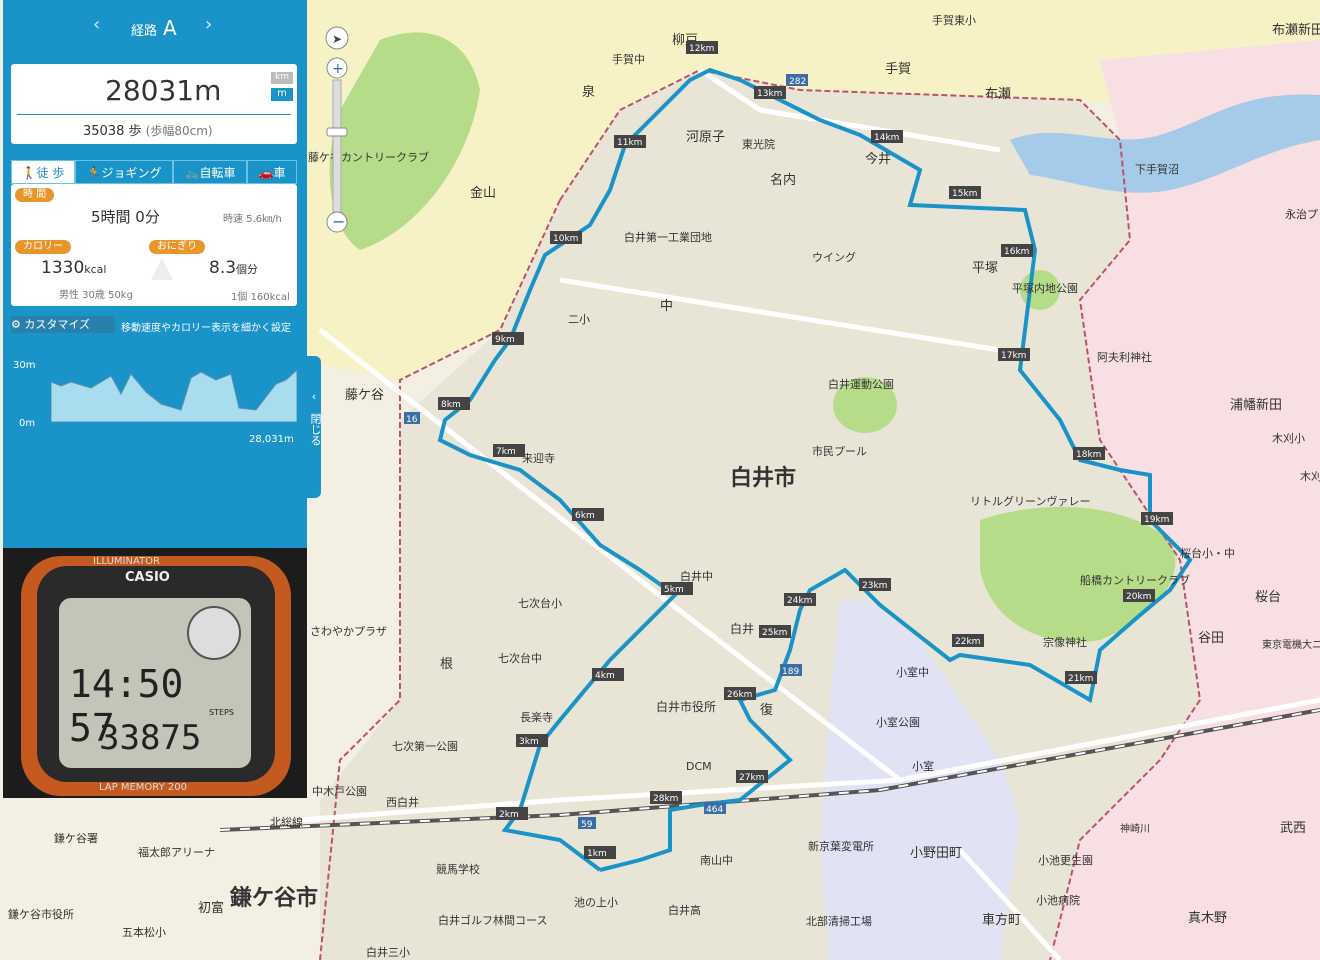  Describe the element at coordinates (841, 846) in the screenshot. I see `place-label: 新京葉変電所` at that location.